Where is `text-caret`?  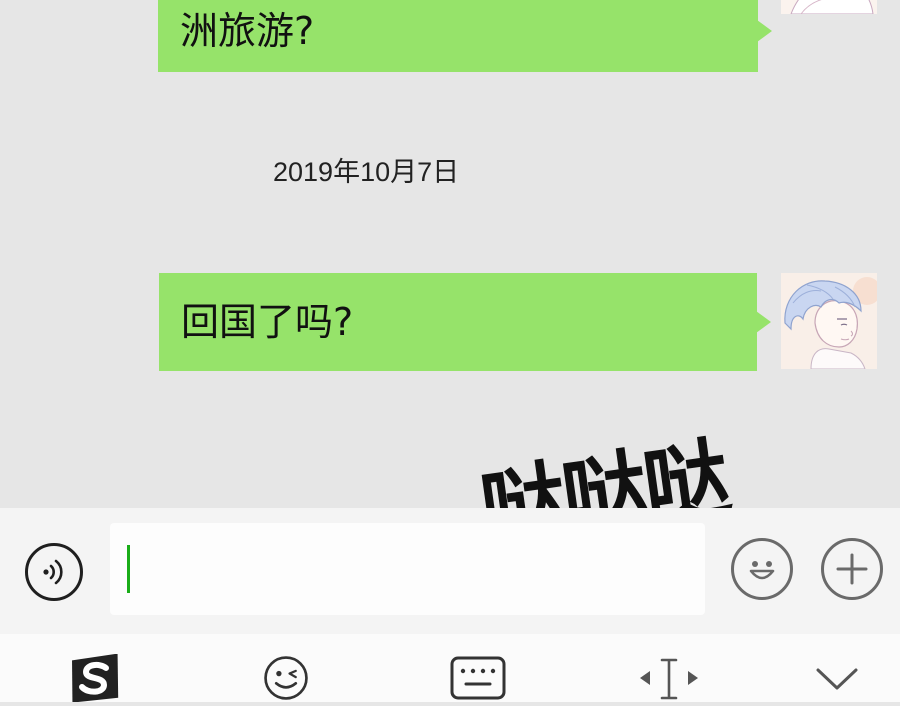 text-caret is located at coordinates (128, 569).